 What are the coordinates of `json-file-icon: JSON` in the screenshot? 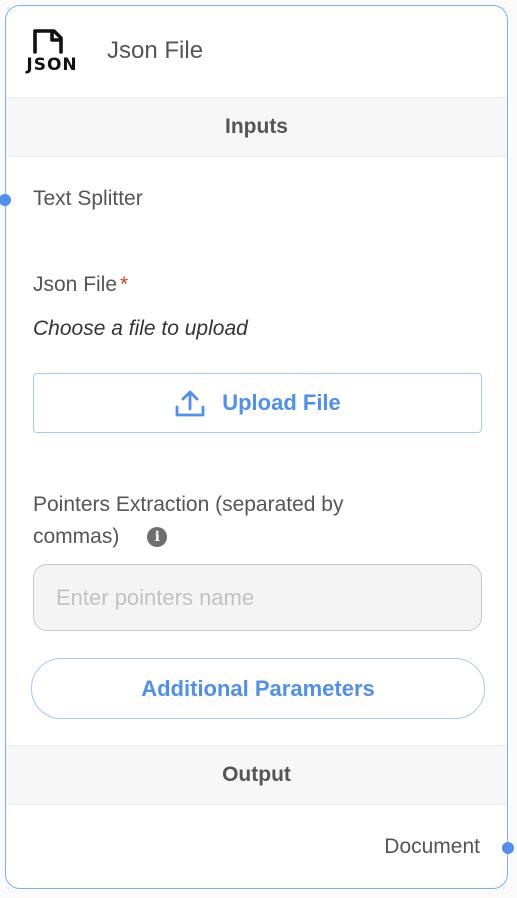 It's located at (52, 52).